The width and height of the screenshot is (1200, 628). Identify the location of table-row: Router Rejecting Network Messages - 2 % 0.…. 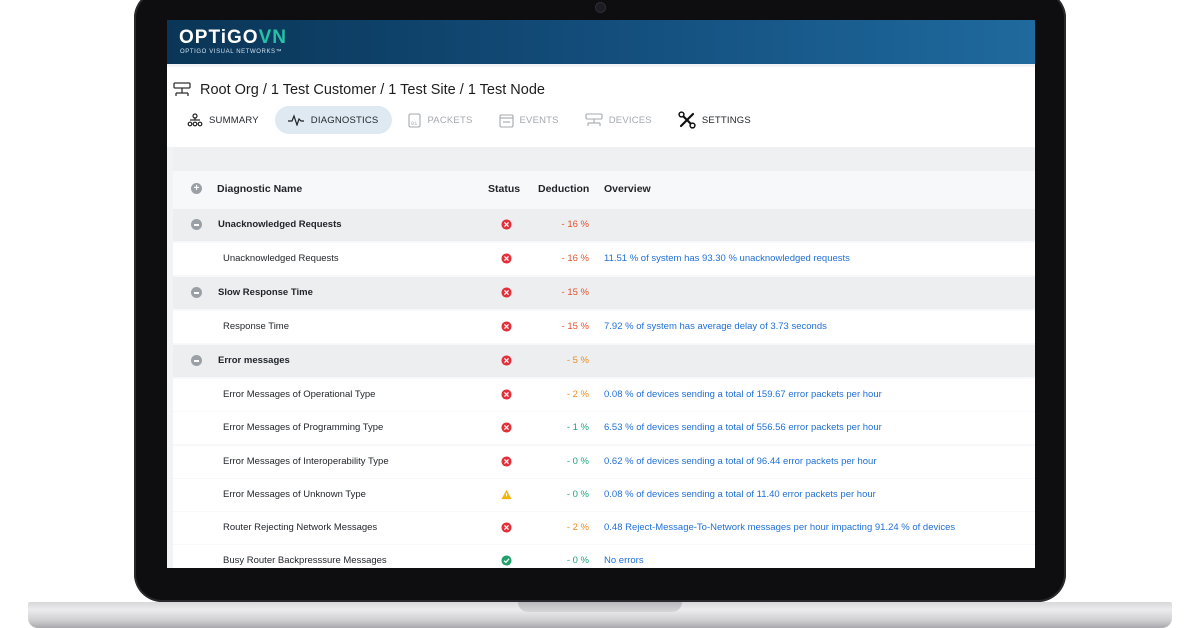
(604, 528).